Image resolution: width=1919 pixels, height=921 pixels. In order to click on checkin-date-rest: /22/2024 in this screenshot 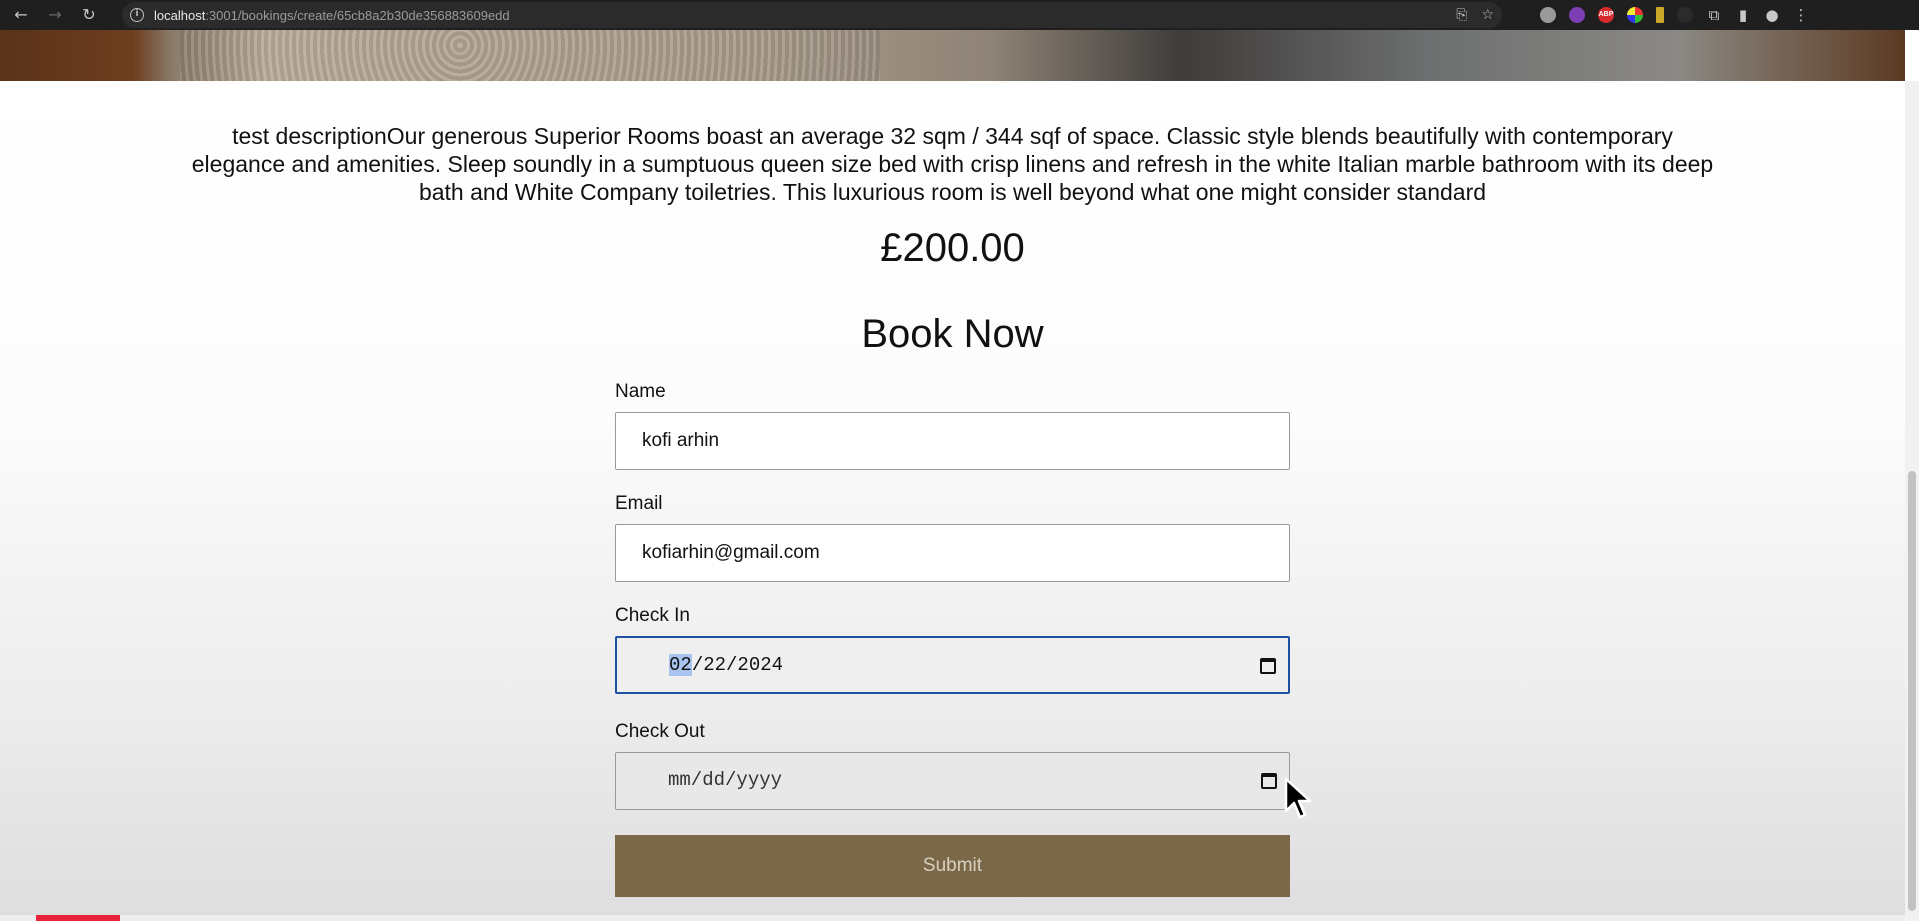, I will do `click(737, 665)`.